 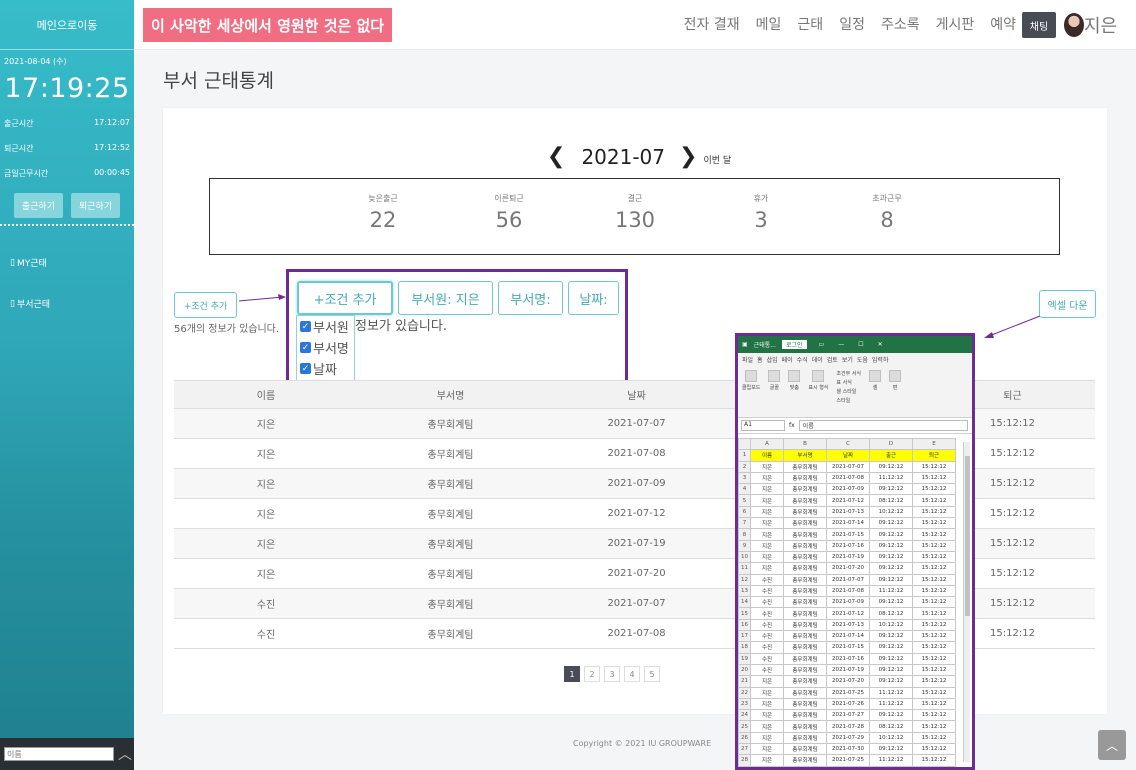 I want to click on ribbon-tab: 데이, so click(x=817, y=359).